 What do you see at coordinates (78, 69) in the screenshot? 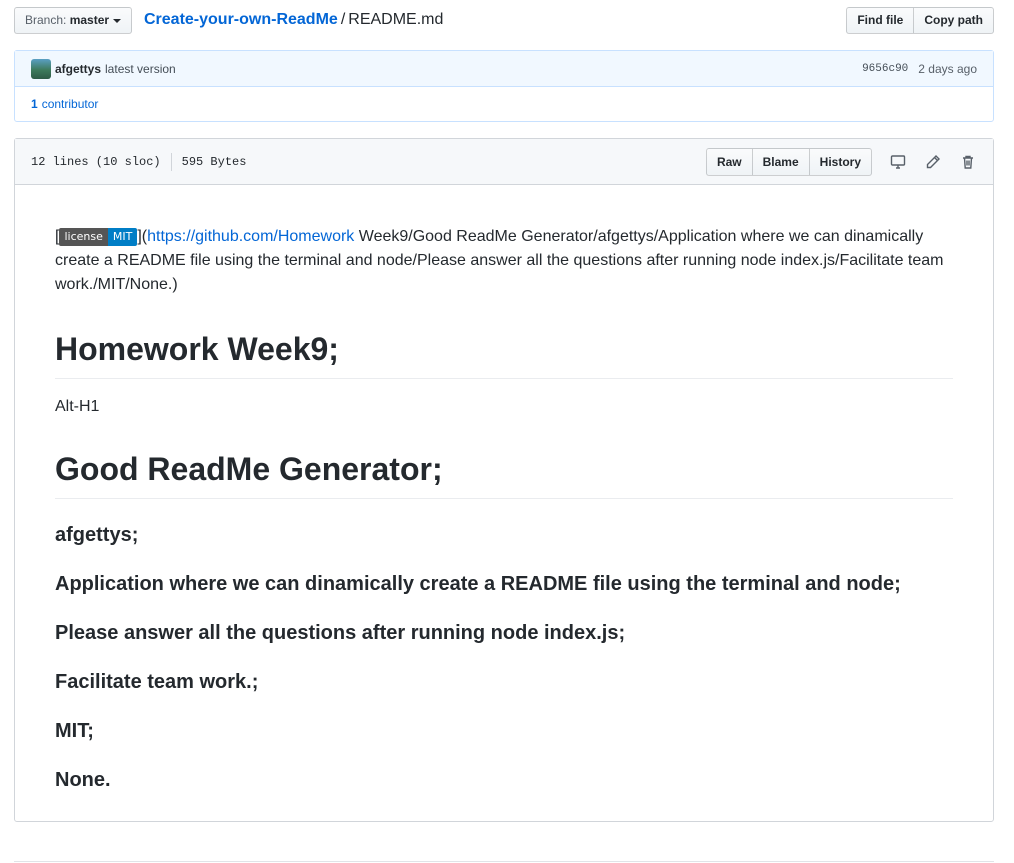
I see `commit-author-link: afgettys` at bounding box center [78, 69].